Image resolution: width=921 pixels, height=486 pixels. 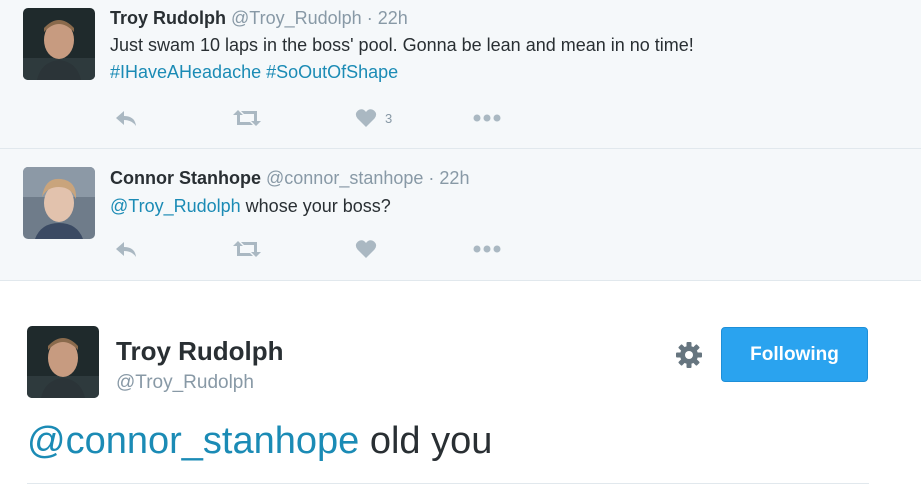 I want to click on tweet-header: Connor Stanhope @connor_stanhope · 22h, so click(x=289, y=178).